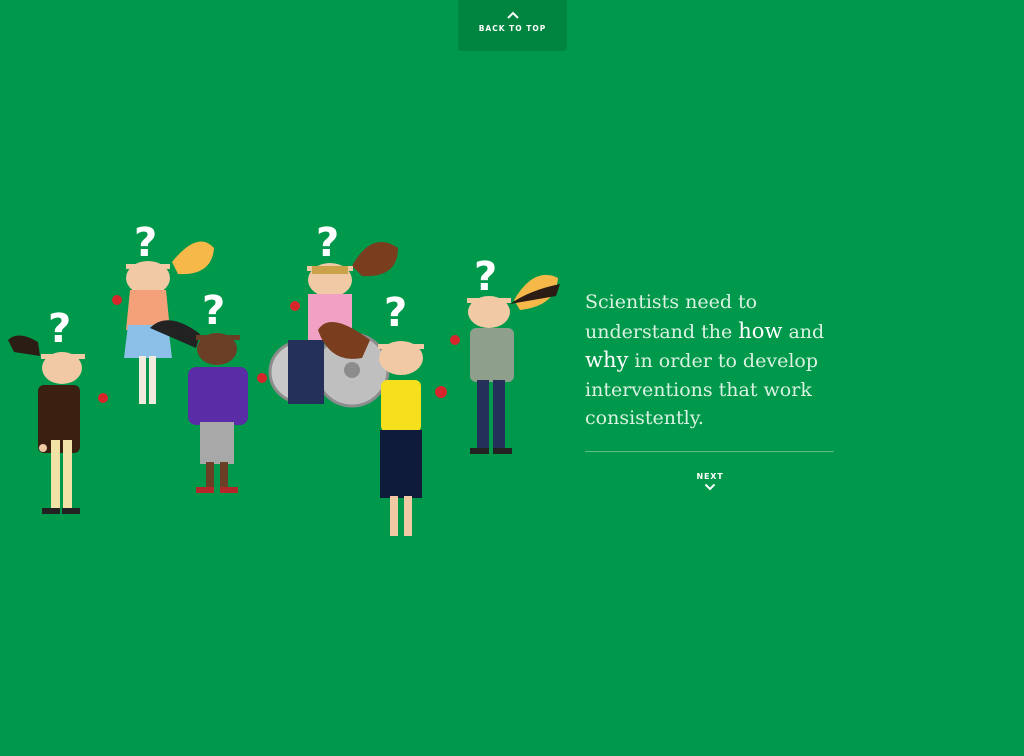 Image resolution: width=1024 pixels, height=756 pixels. I want to click on question-mark: ?, so click(59, 329).